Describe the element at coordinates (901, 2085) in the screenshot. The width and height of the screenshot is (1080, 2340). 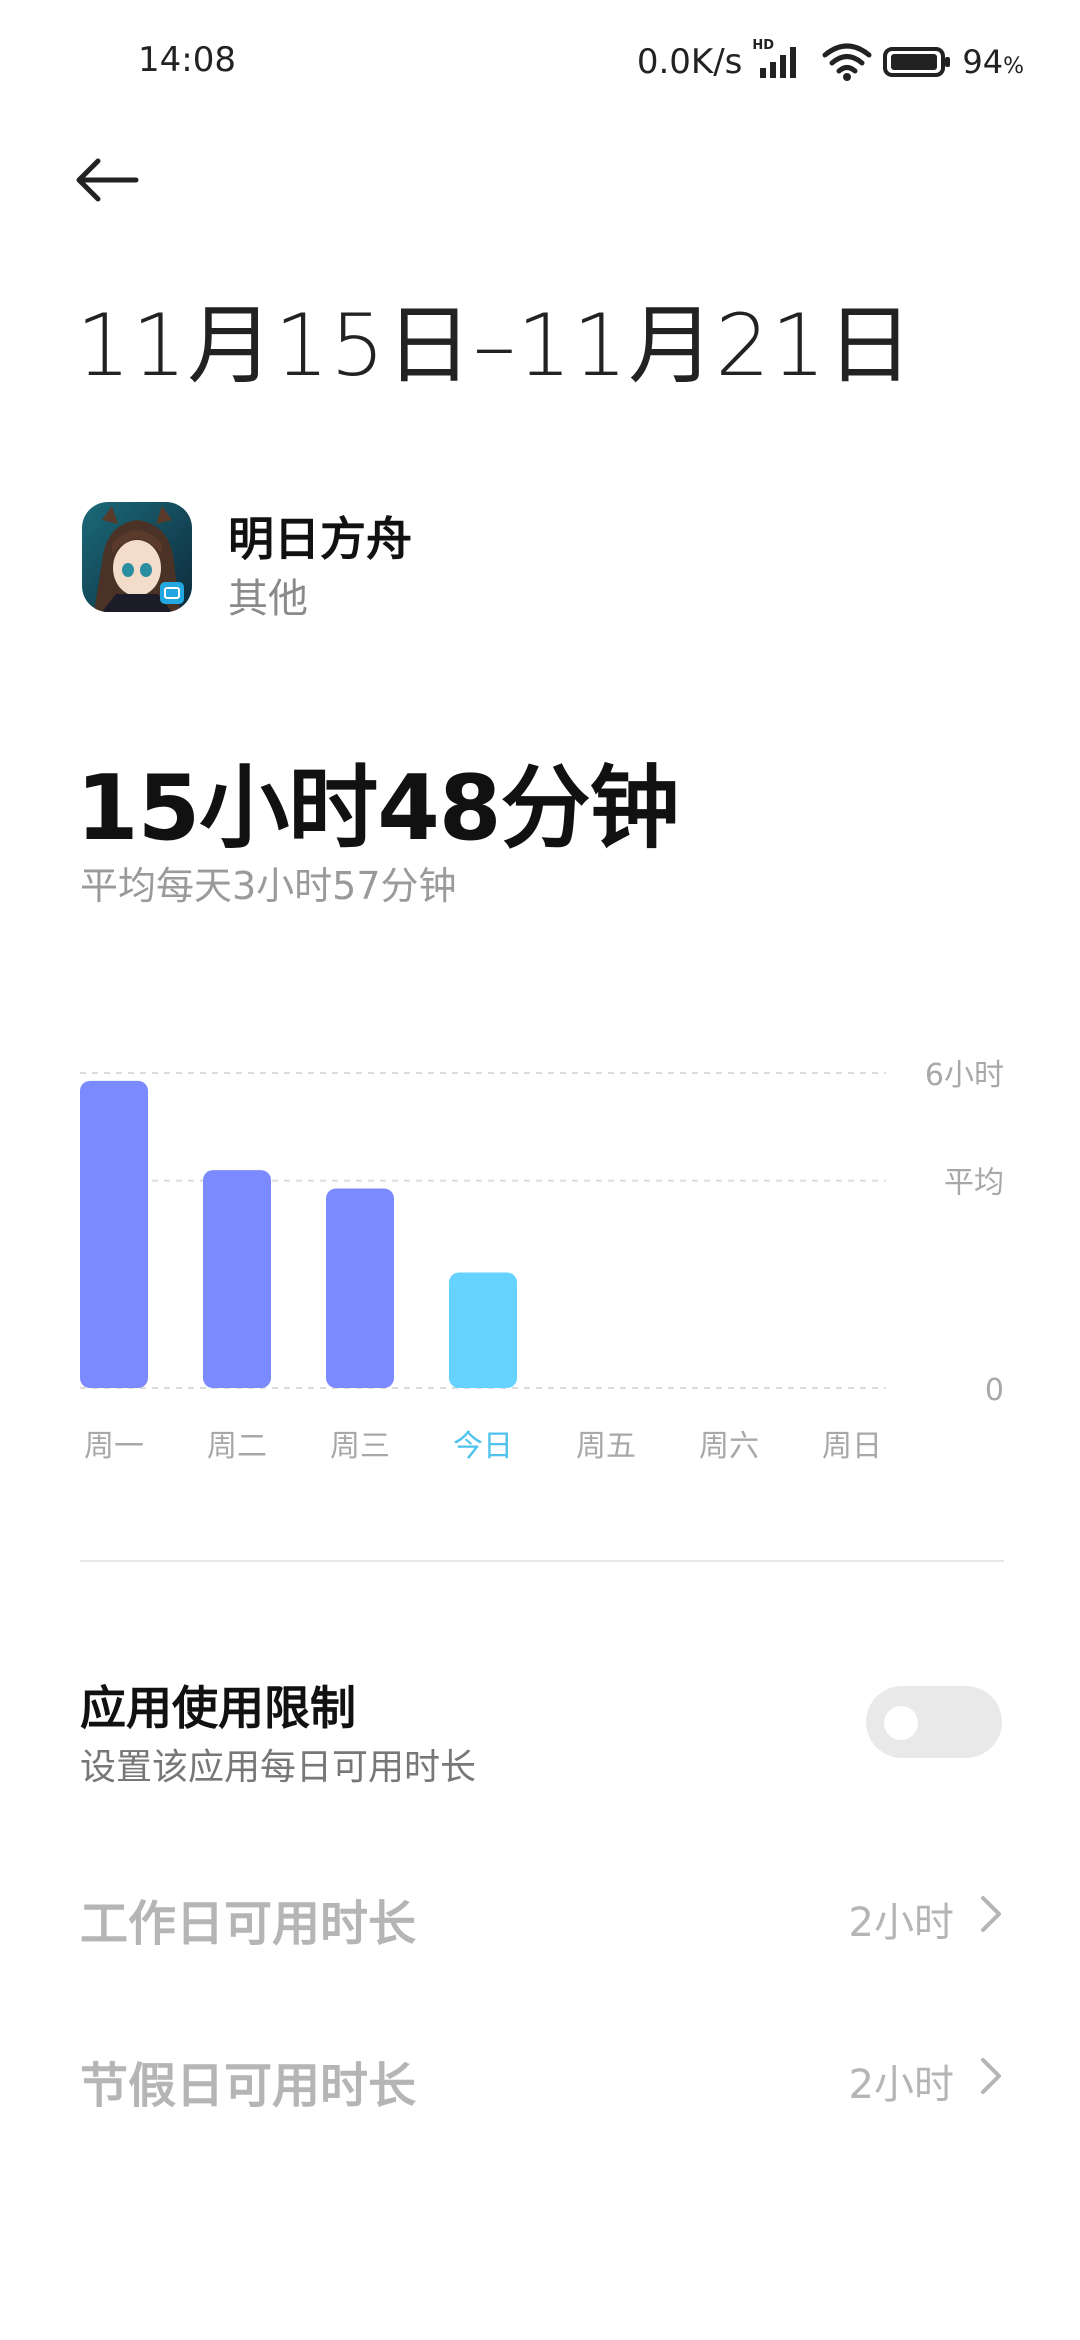
I see `holiday-limit-value: 2小时` at that location.